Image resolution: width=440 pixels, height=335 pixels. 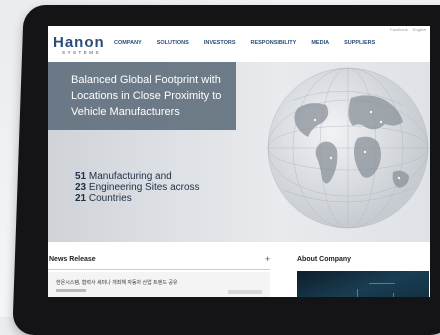 What do you see at coordinates (81, 187) in the screenshot?
I see `stat-number: 23` at bounding box center [81, 187].